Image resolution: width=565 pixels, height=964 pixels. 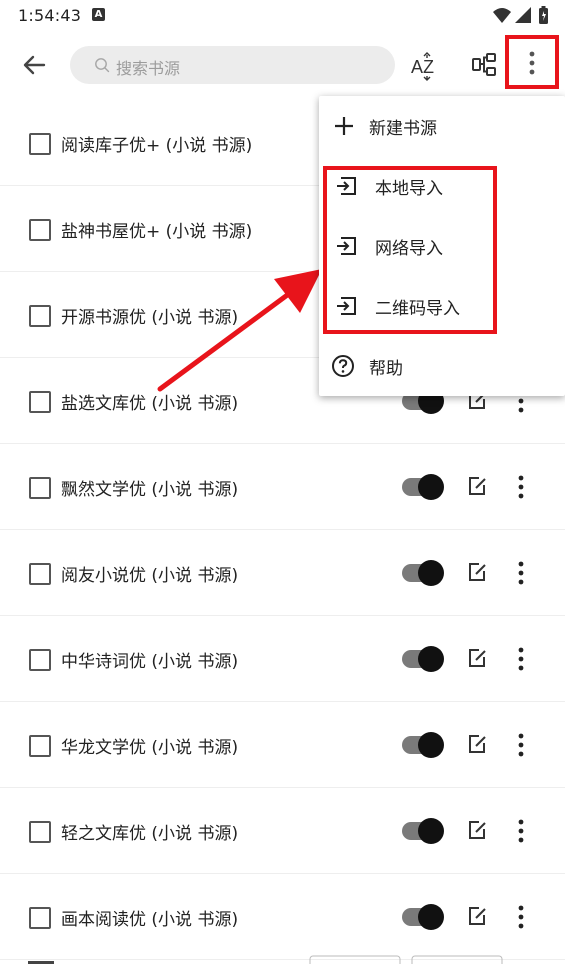 What do you see at coordinates (50, 15) in the screenshot?
I see `status-time: 1:54:43` at bounding box center [50, 15].